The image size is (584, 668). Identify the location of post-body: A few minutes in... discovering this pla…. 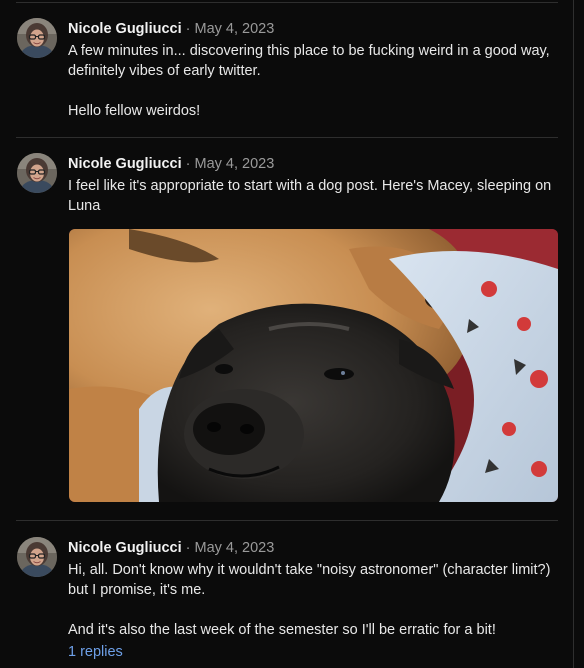
(315, 81).